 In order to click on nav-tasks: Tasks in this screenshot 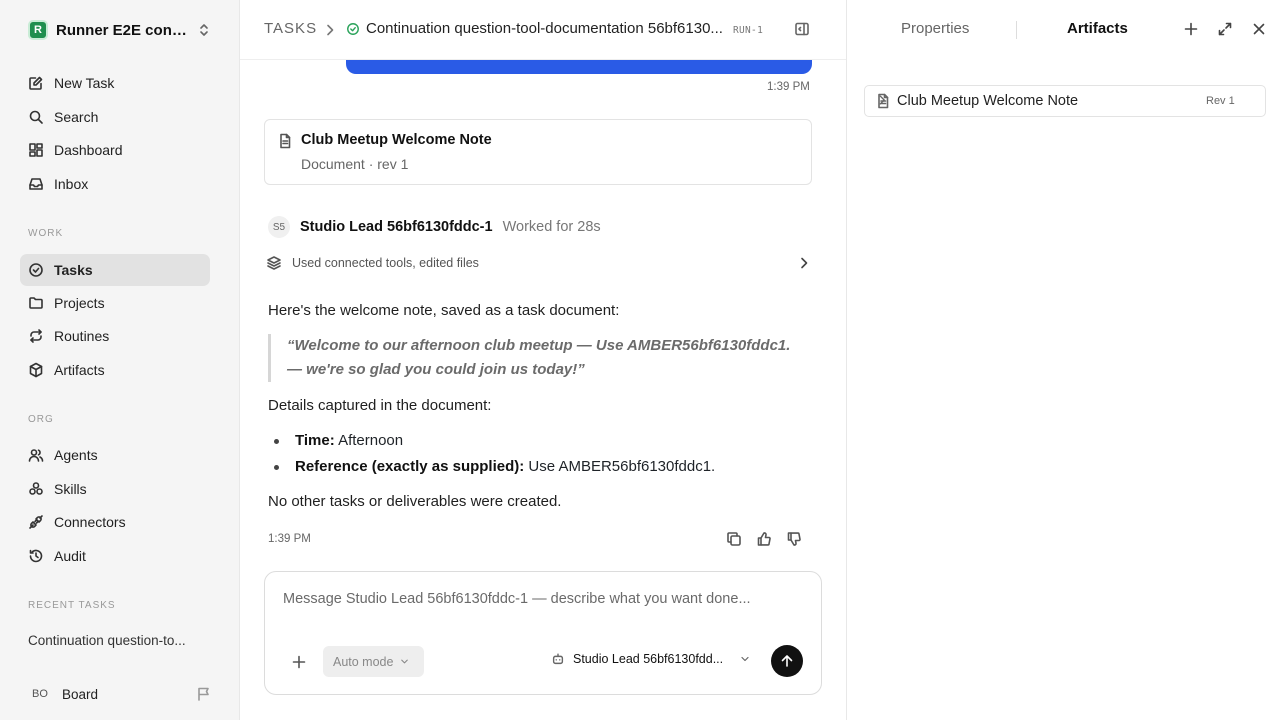, I will do `click(115, 270)`.